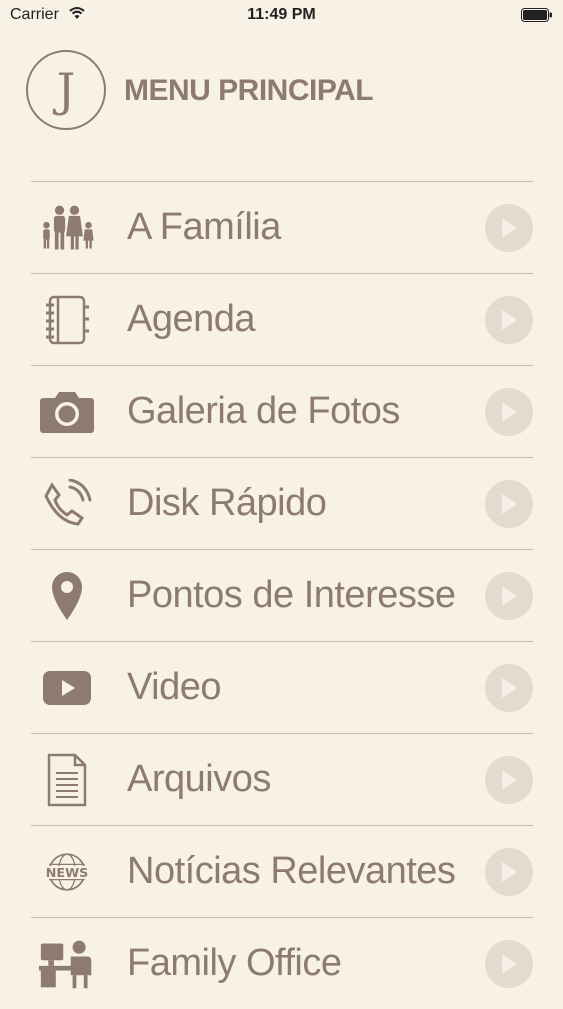 This screenshot has height=1009, width=563. I want to click on menu-item-pontos-interesse: Pontos de Interesse, so click(282, 595).